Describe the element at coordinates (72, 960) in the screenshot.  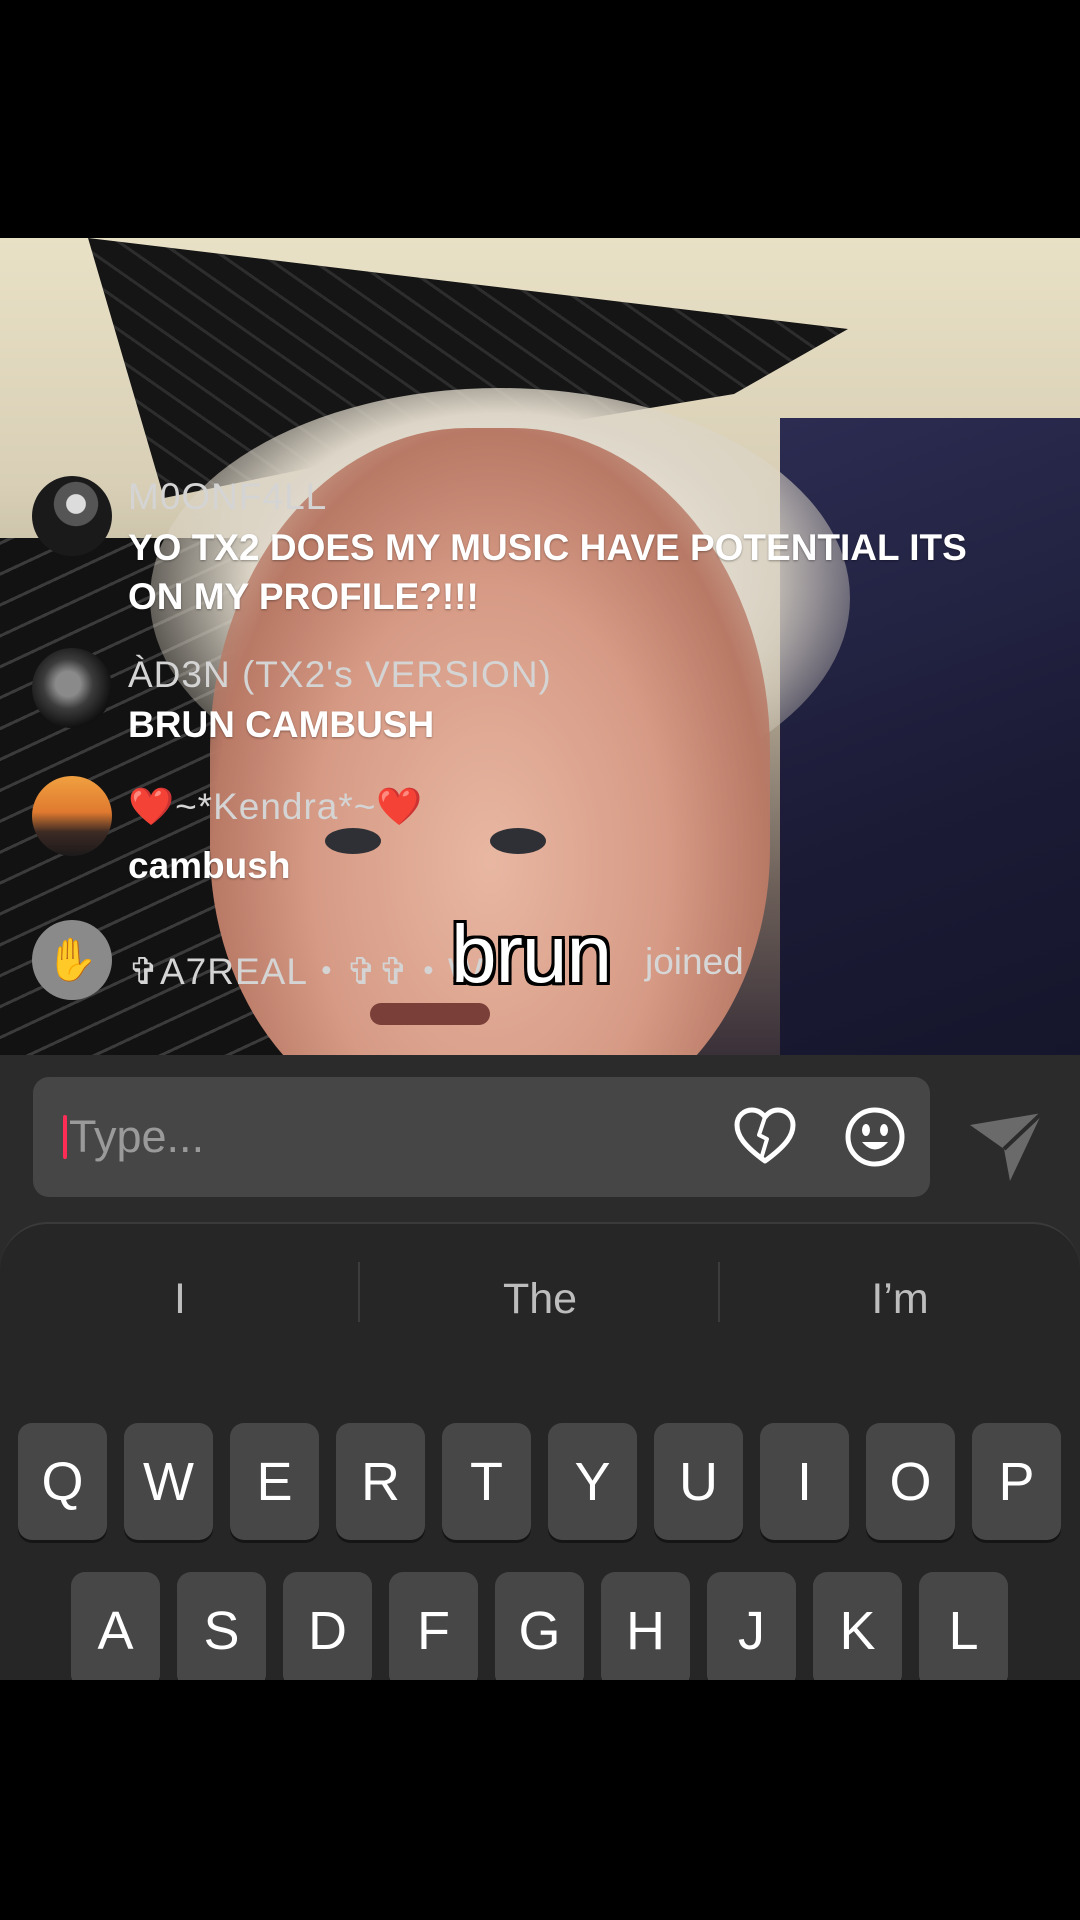
I see `wave-hand-icon: ✋` at that location.